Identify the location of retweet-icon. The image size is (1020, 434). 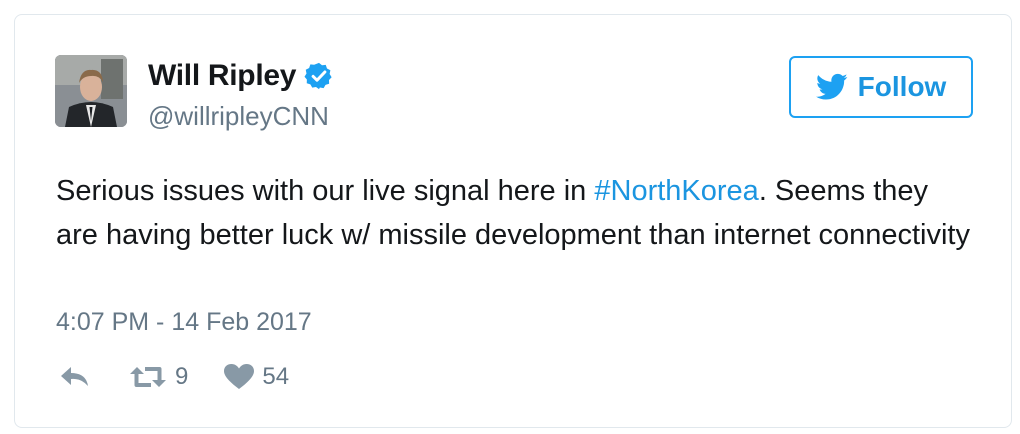
(148, 377).